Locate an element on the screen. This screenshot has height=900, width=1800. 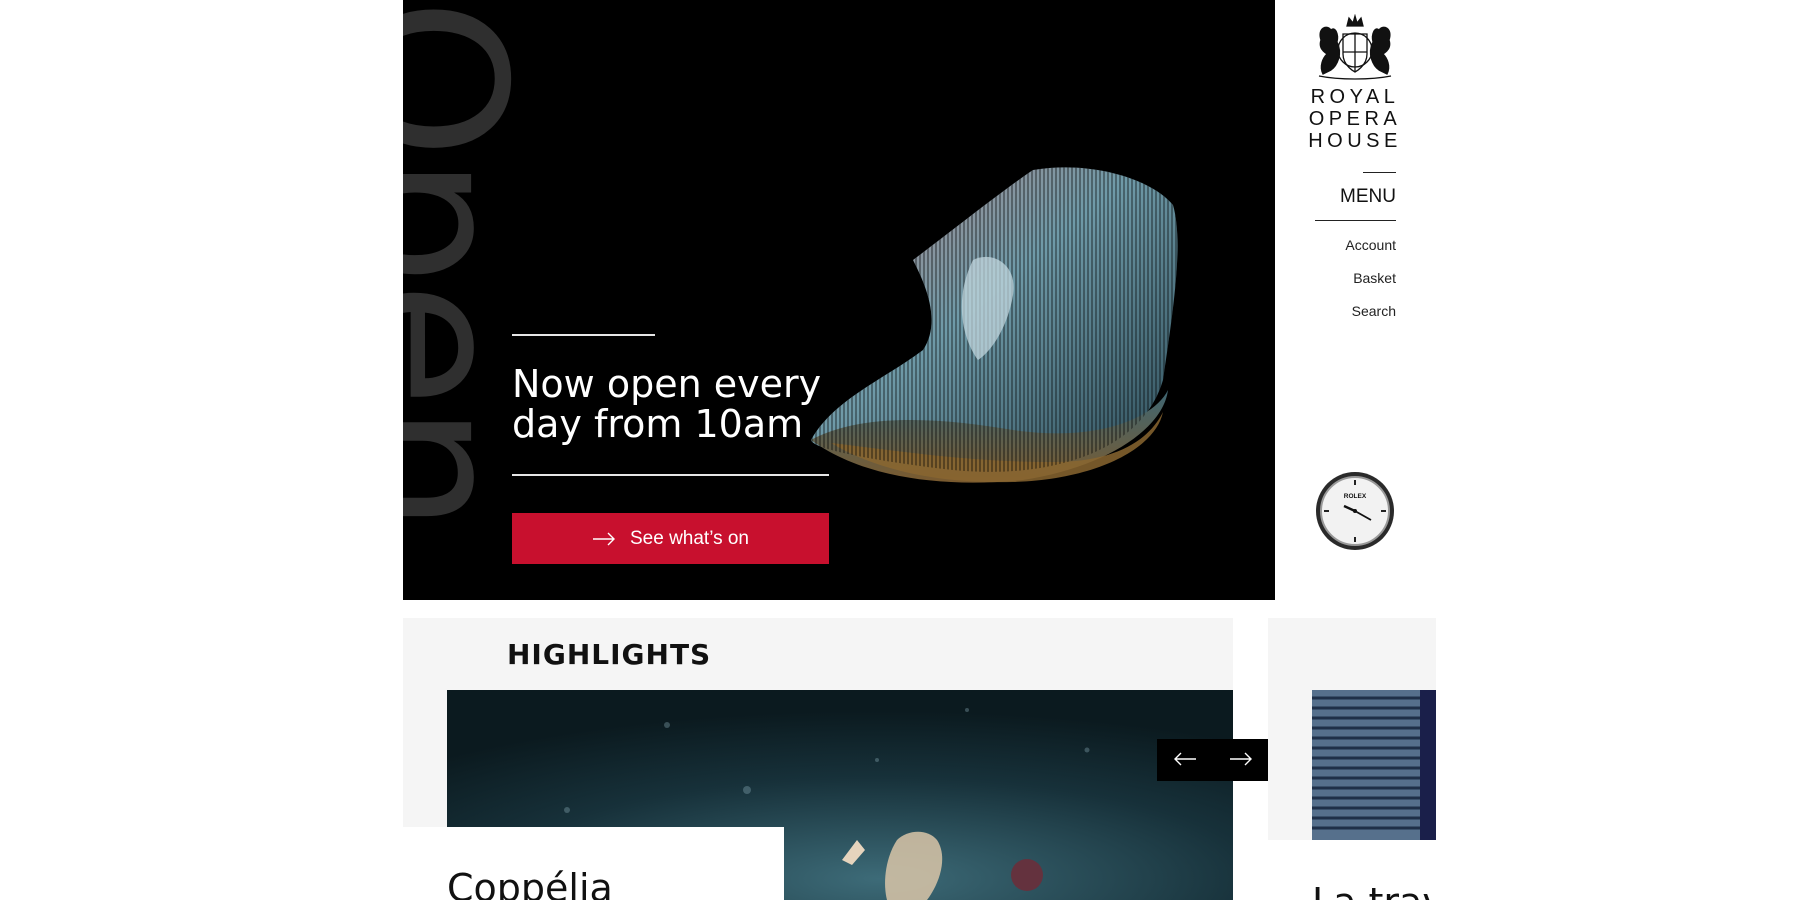
brand-name: ROYAL OPERA HOUSE is located at coordinates (1355, 119).